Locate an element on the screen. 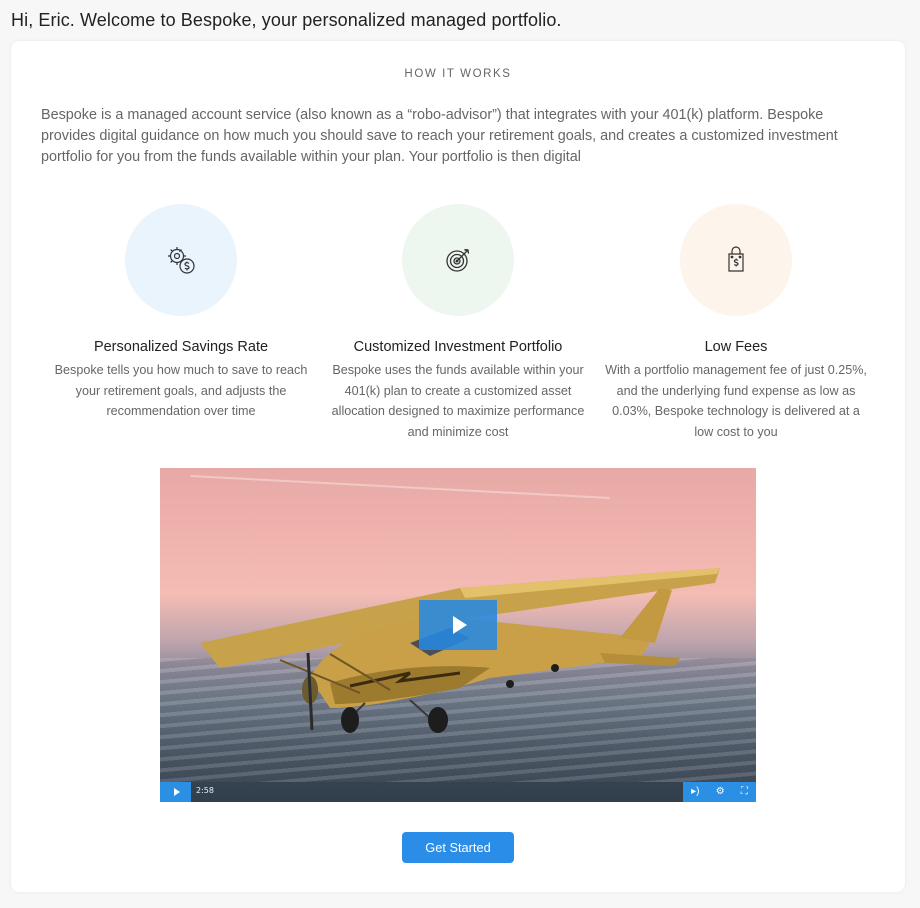 The width and height of the screenshot is (920, 908). video-play-button is located at coordinates (458, 625).